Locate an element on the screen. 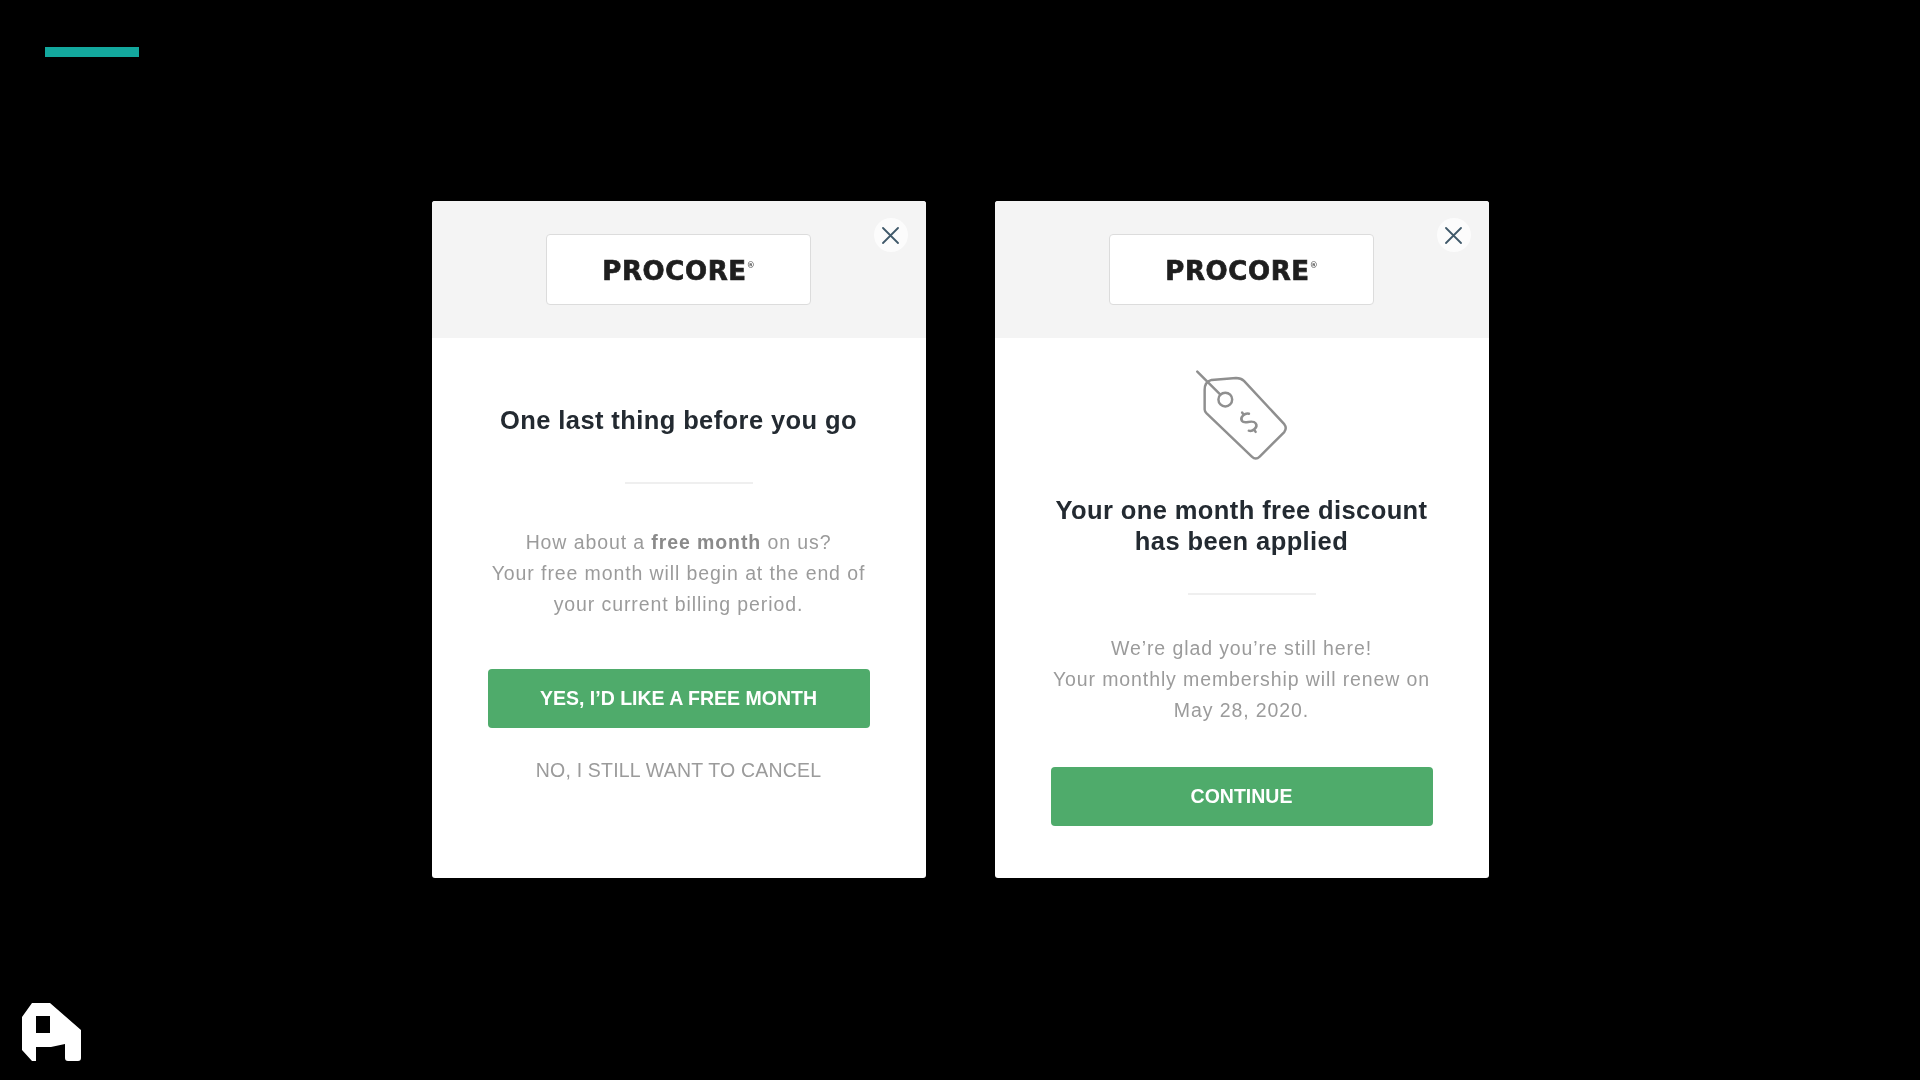 This screenshot has width=1920, height=1080. price-tag-icon is located at coordinates (1241, 416).